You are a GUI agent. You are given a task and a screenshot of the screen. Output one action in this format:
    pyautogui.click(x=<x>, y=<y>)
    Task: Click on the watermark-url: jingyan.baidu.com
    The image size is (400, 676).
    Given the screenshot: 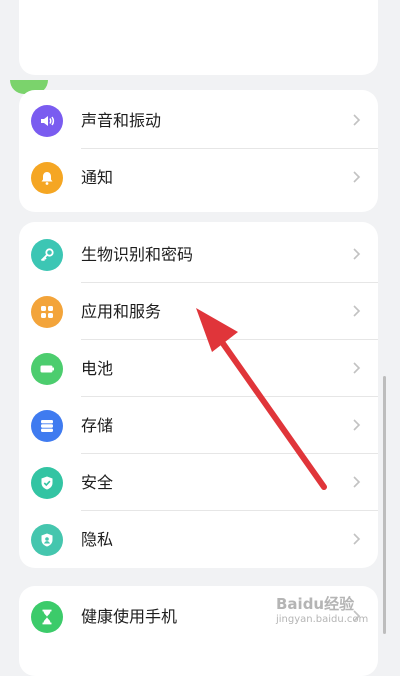 What is the action you would take?
    pyautogui.click(x=322, y=619)
    